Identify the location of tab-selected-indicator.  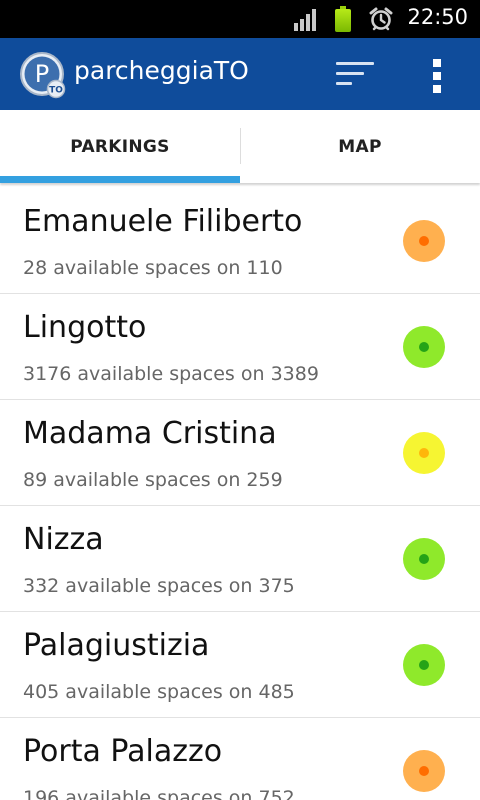
(120, 179).